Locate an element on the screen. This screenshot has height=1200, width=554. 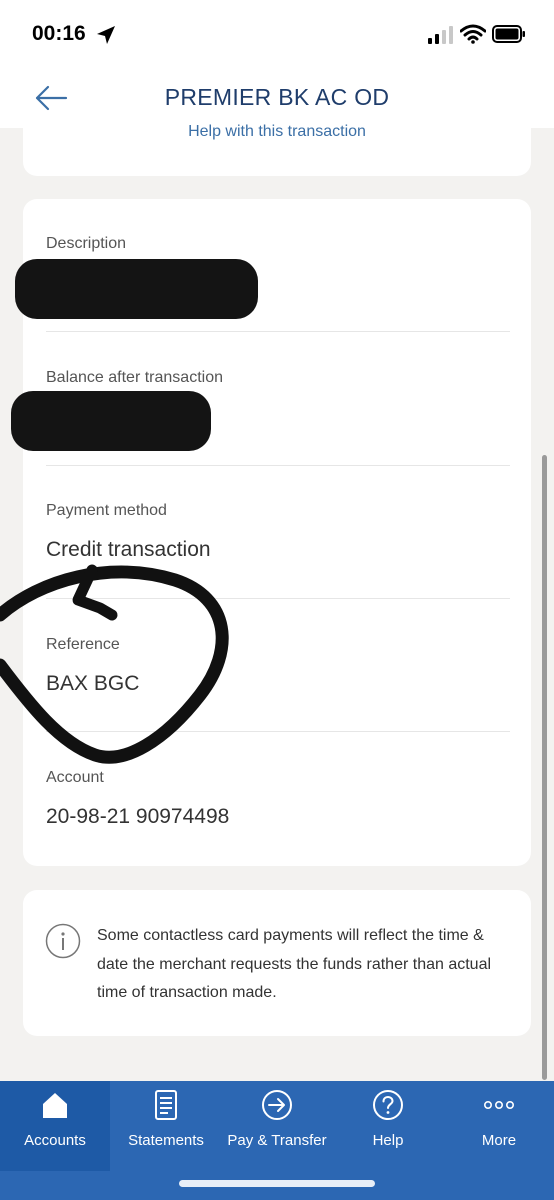
tab-accounts: Accounts is located at coordinates (55, 1126).